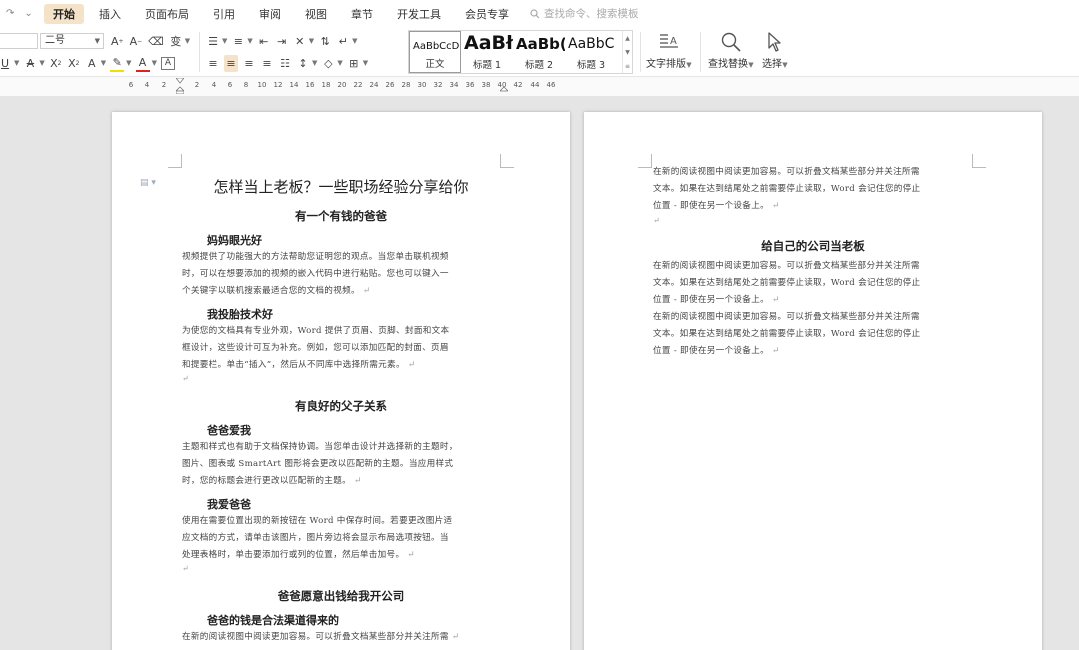 The image size is (1079, 650). What do you see at coordinates (303, 63) in the screenshot?
I see `line-spacing-icon: ↕` at bounding box center [303, 63].